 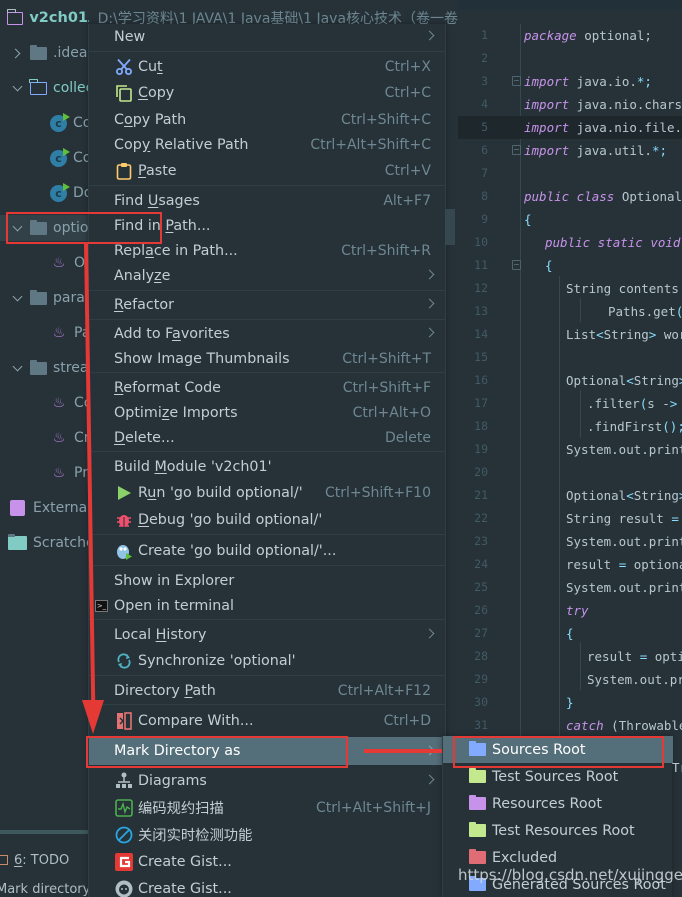 What do you see at coordinates (558, 803) in the screenshot?
I see `submenu-item-resources-root: Resources Root` at bounding box center [558, 803].